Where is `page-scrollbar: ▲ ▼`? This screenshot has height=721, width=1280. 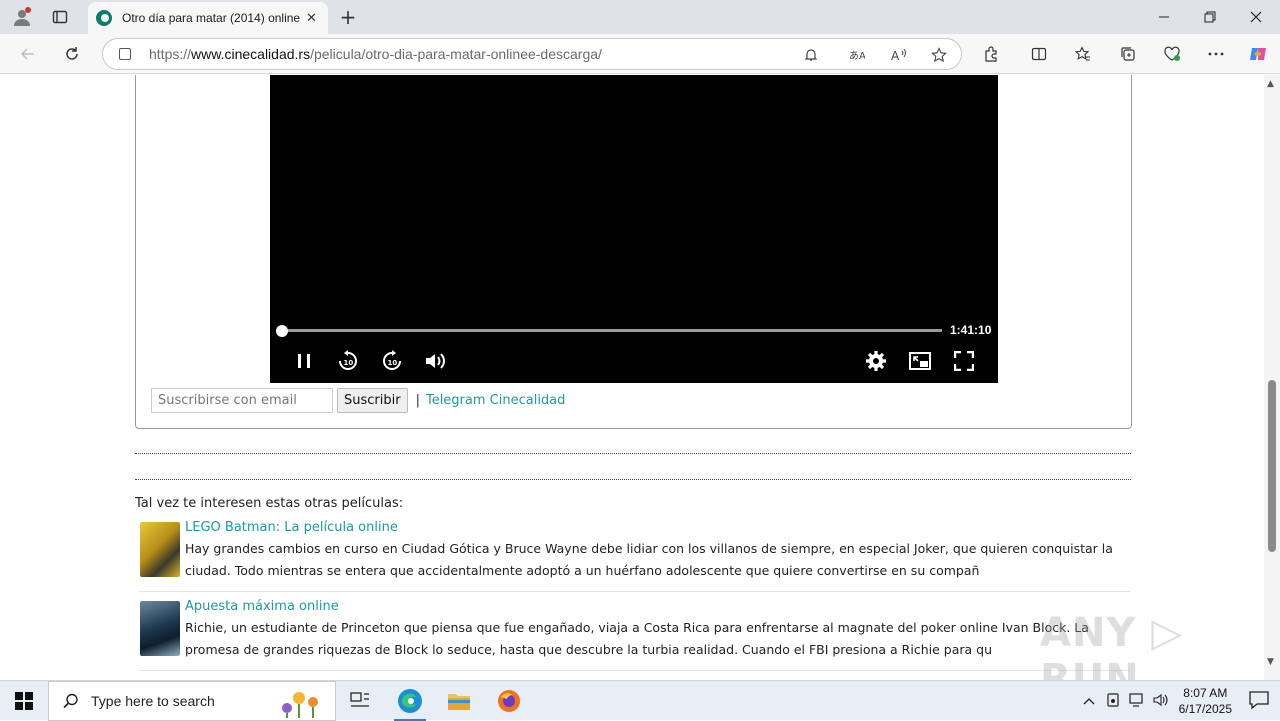 page-scrollbar: ▲ ▼ is located at coordinates (1272, 377).